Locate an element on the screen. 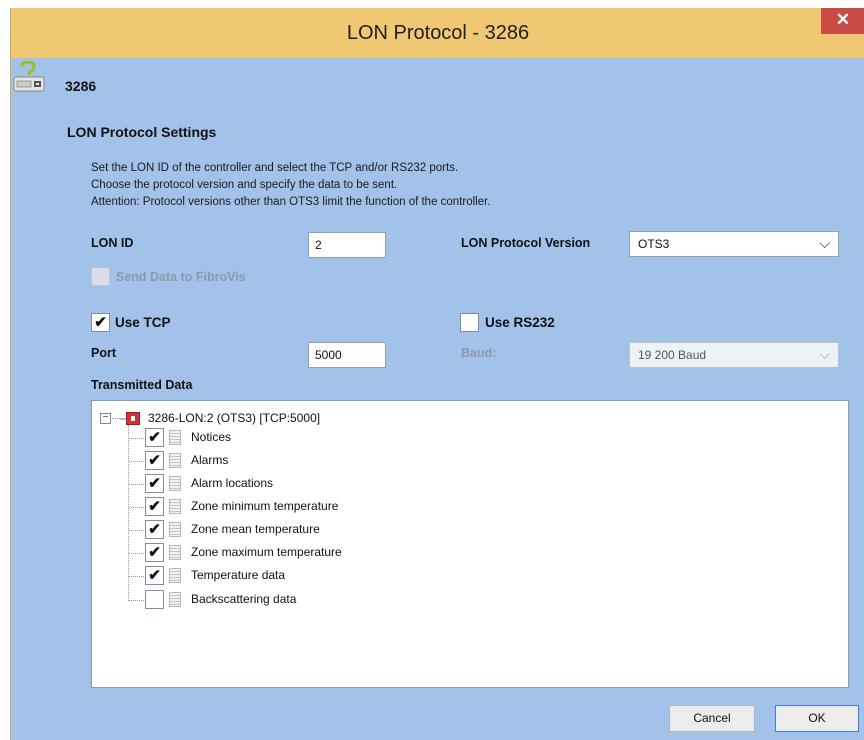  tree-item-label: Zone maximum temperature is located at coordinates (266, 552).